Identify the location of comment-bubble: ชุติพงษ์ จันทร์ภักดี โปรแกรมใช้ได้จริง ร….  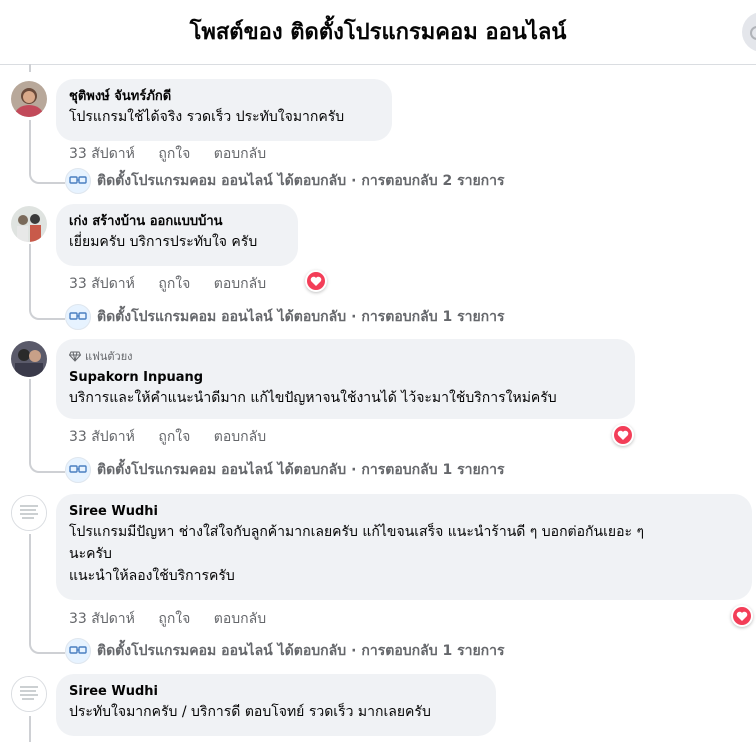
(224, 110).